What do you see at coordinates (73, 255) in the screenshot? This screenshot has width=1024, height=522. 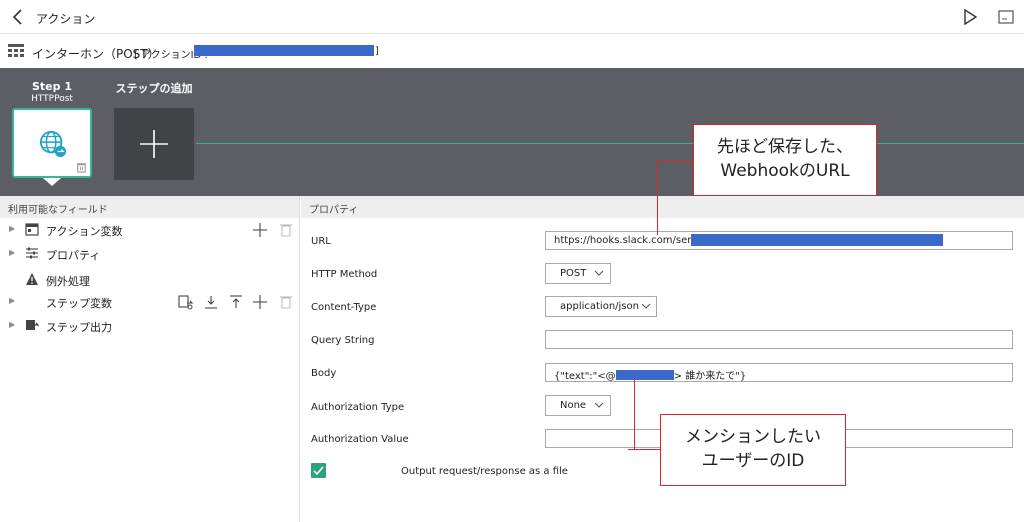 I see `tree-label: プロパティ` at bounding box center [73, 255].